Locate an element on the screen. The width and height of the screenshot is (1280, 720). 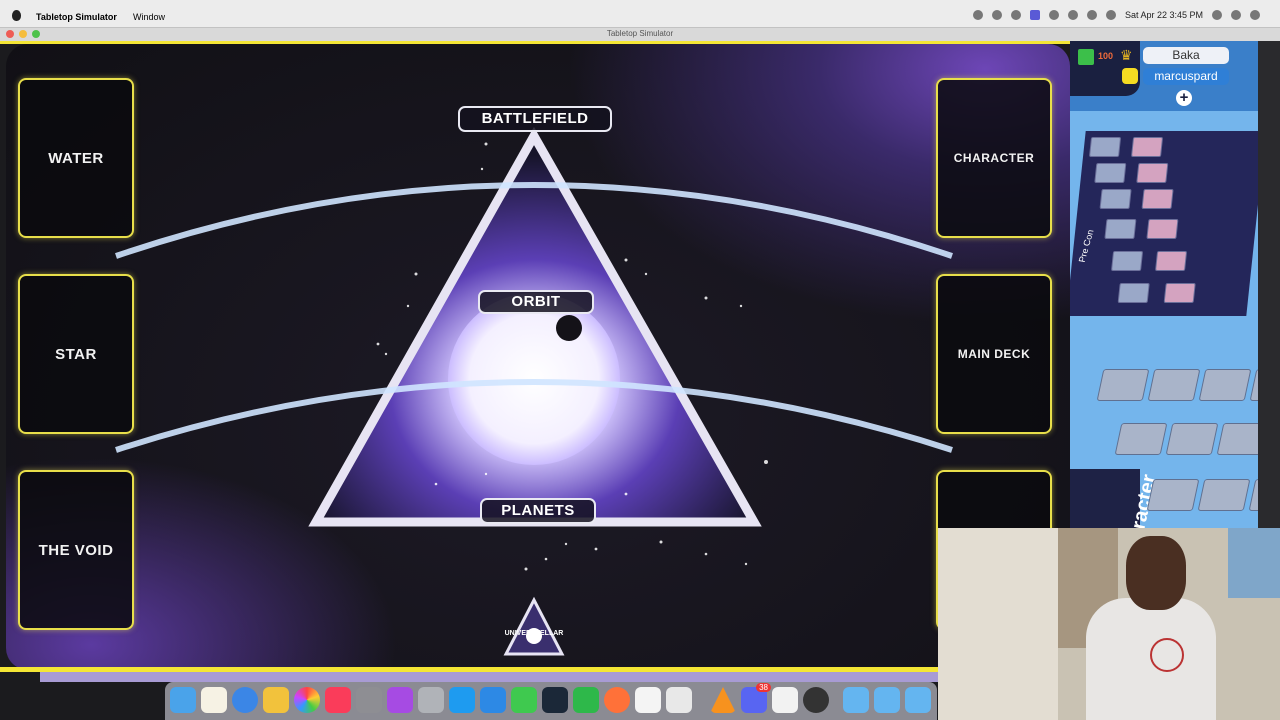
orbit-label: ORBIT is located at coordinates (536, 302).